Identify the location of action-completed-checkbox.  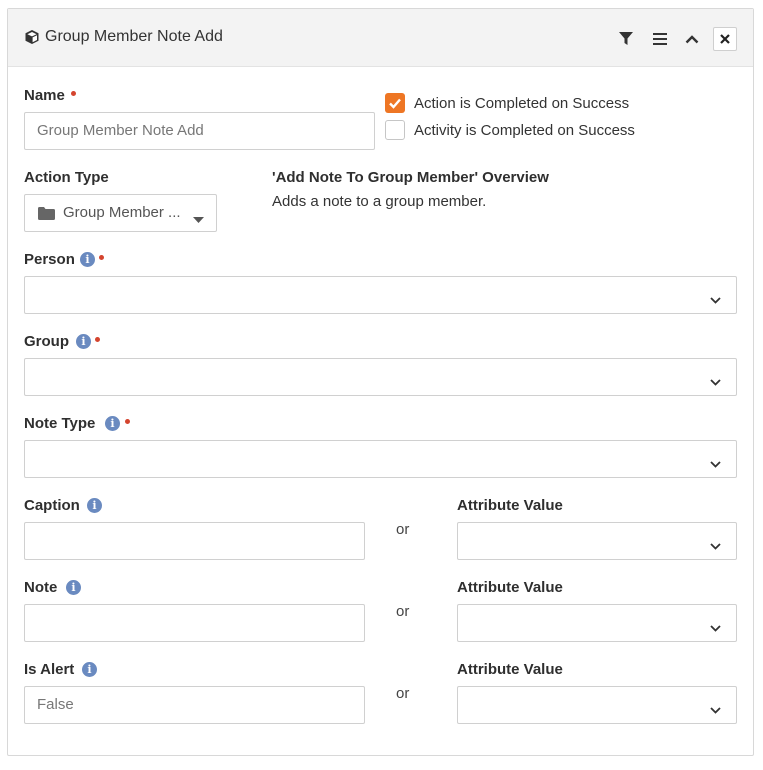
(395, 103).